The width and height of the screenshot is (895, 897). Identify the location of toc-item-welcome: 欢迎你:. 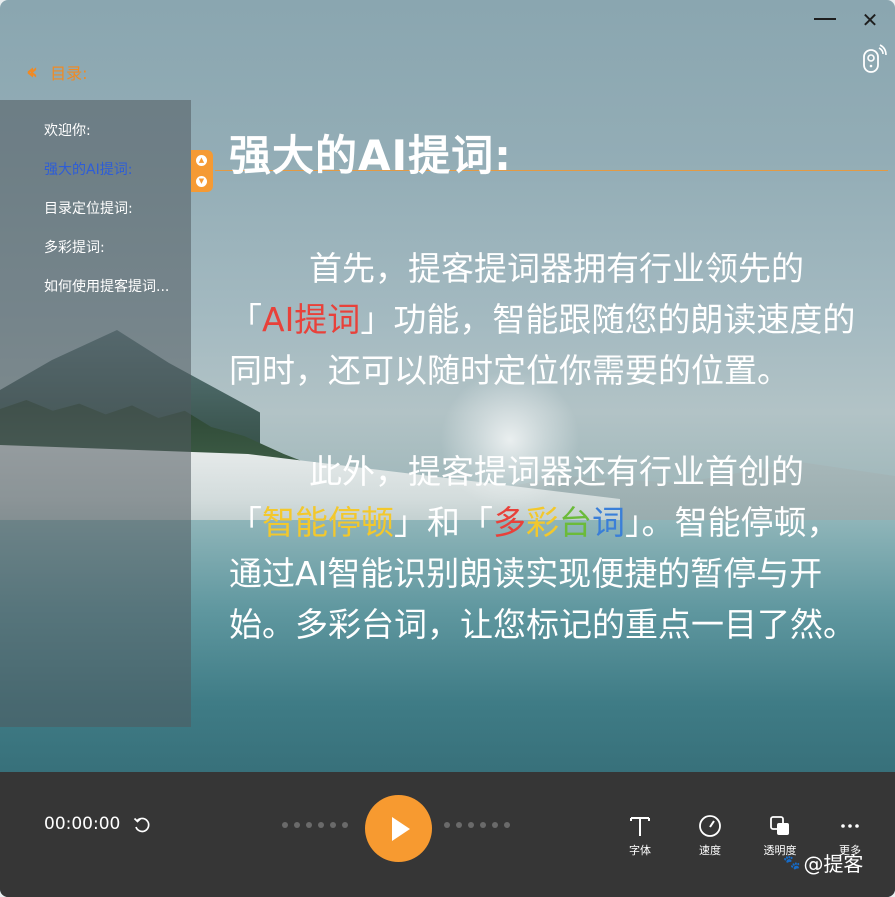
(115, 130).